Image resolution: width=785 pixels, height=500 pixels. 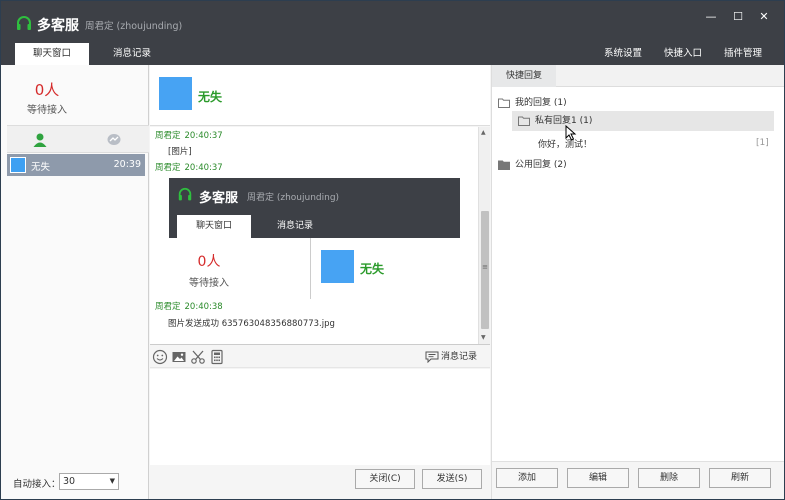 What do you see at coordinates (52, 54) in the screenshot?
I see `tab-chat-window: 聊天窗口` at bounding box center [52, 54].